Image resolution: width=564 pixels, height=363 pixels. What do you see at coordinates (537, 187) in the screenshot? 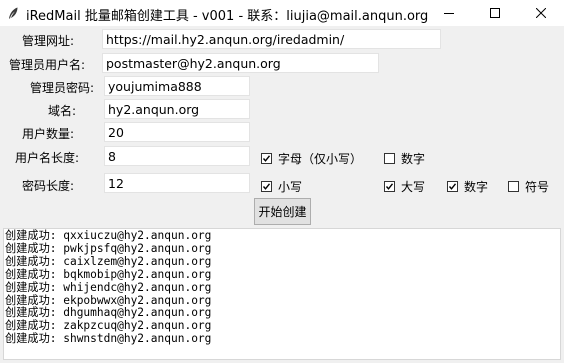
I see `password-symbols-label: 符号` at bounding box center [537, 187].